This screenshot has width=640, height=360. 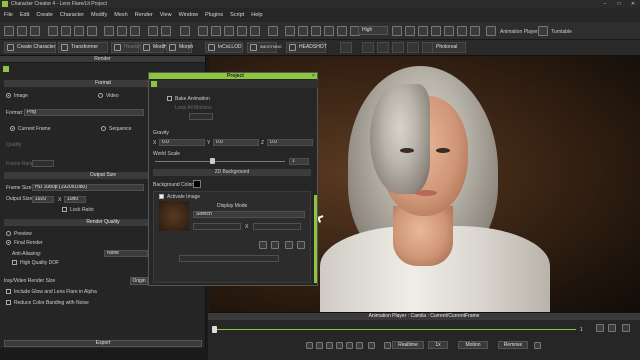 I want to click on wire-icon, so click(x=329, y=31).